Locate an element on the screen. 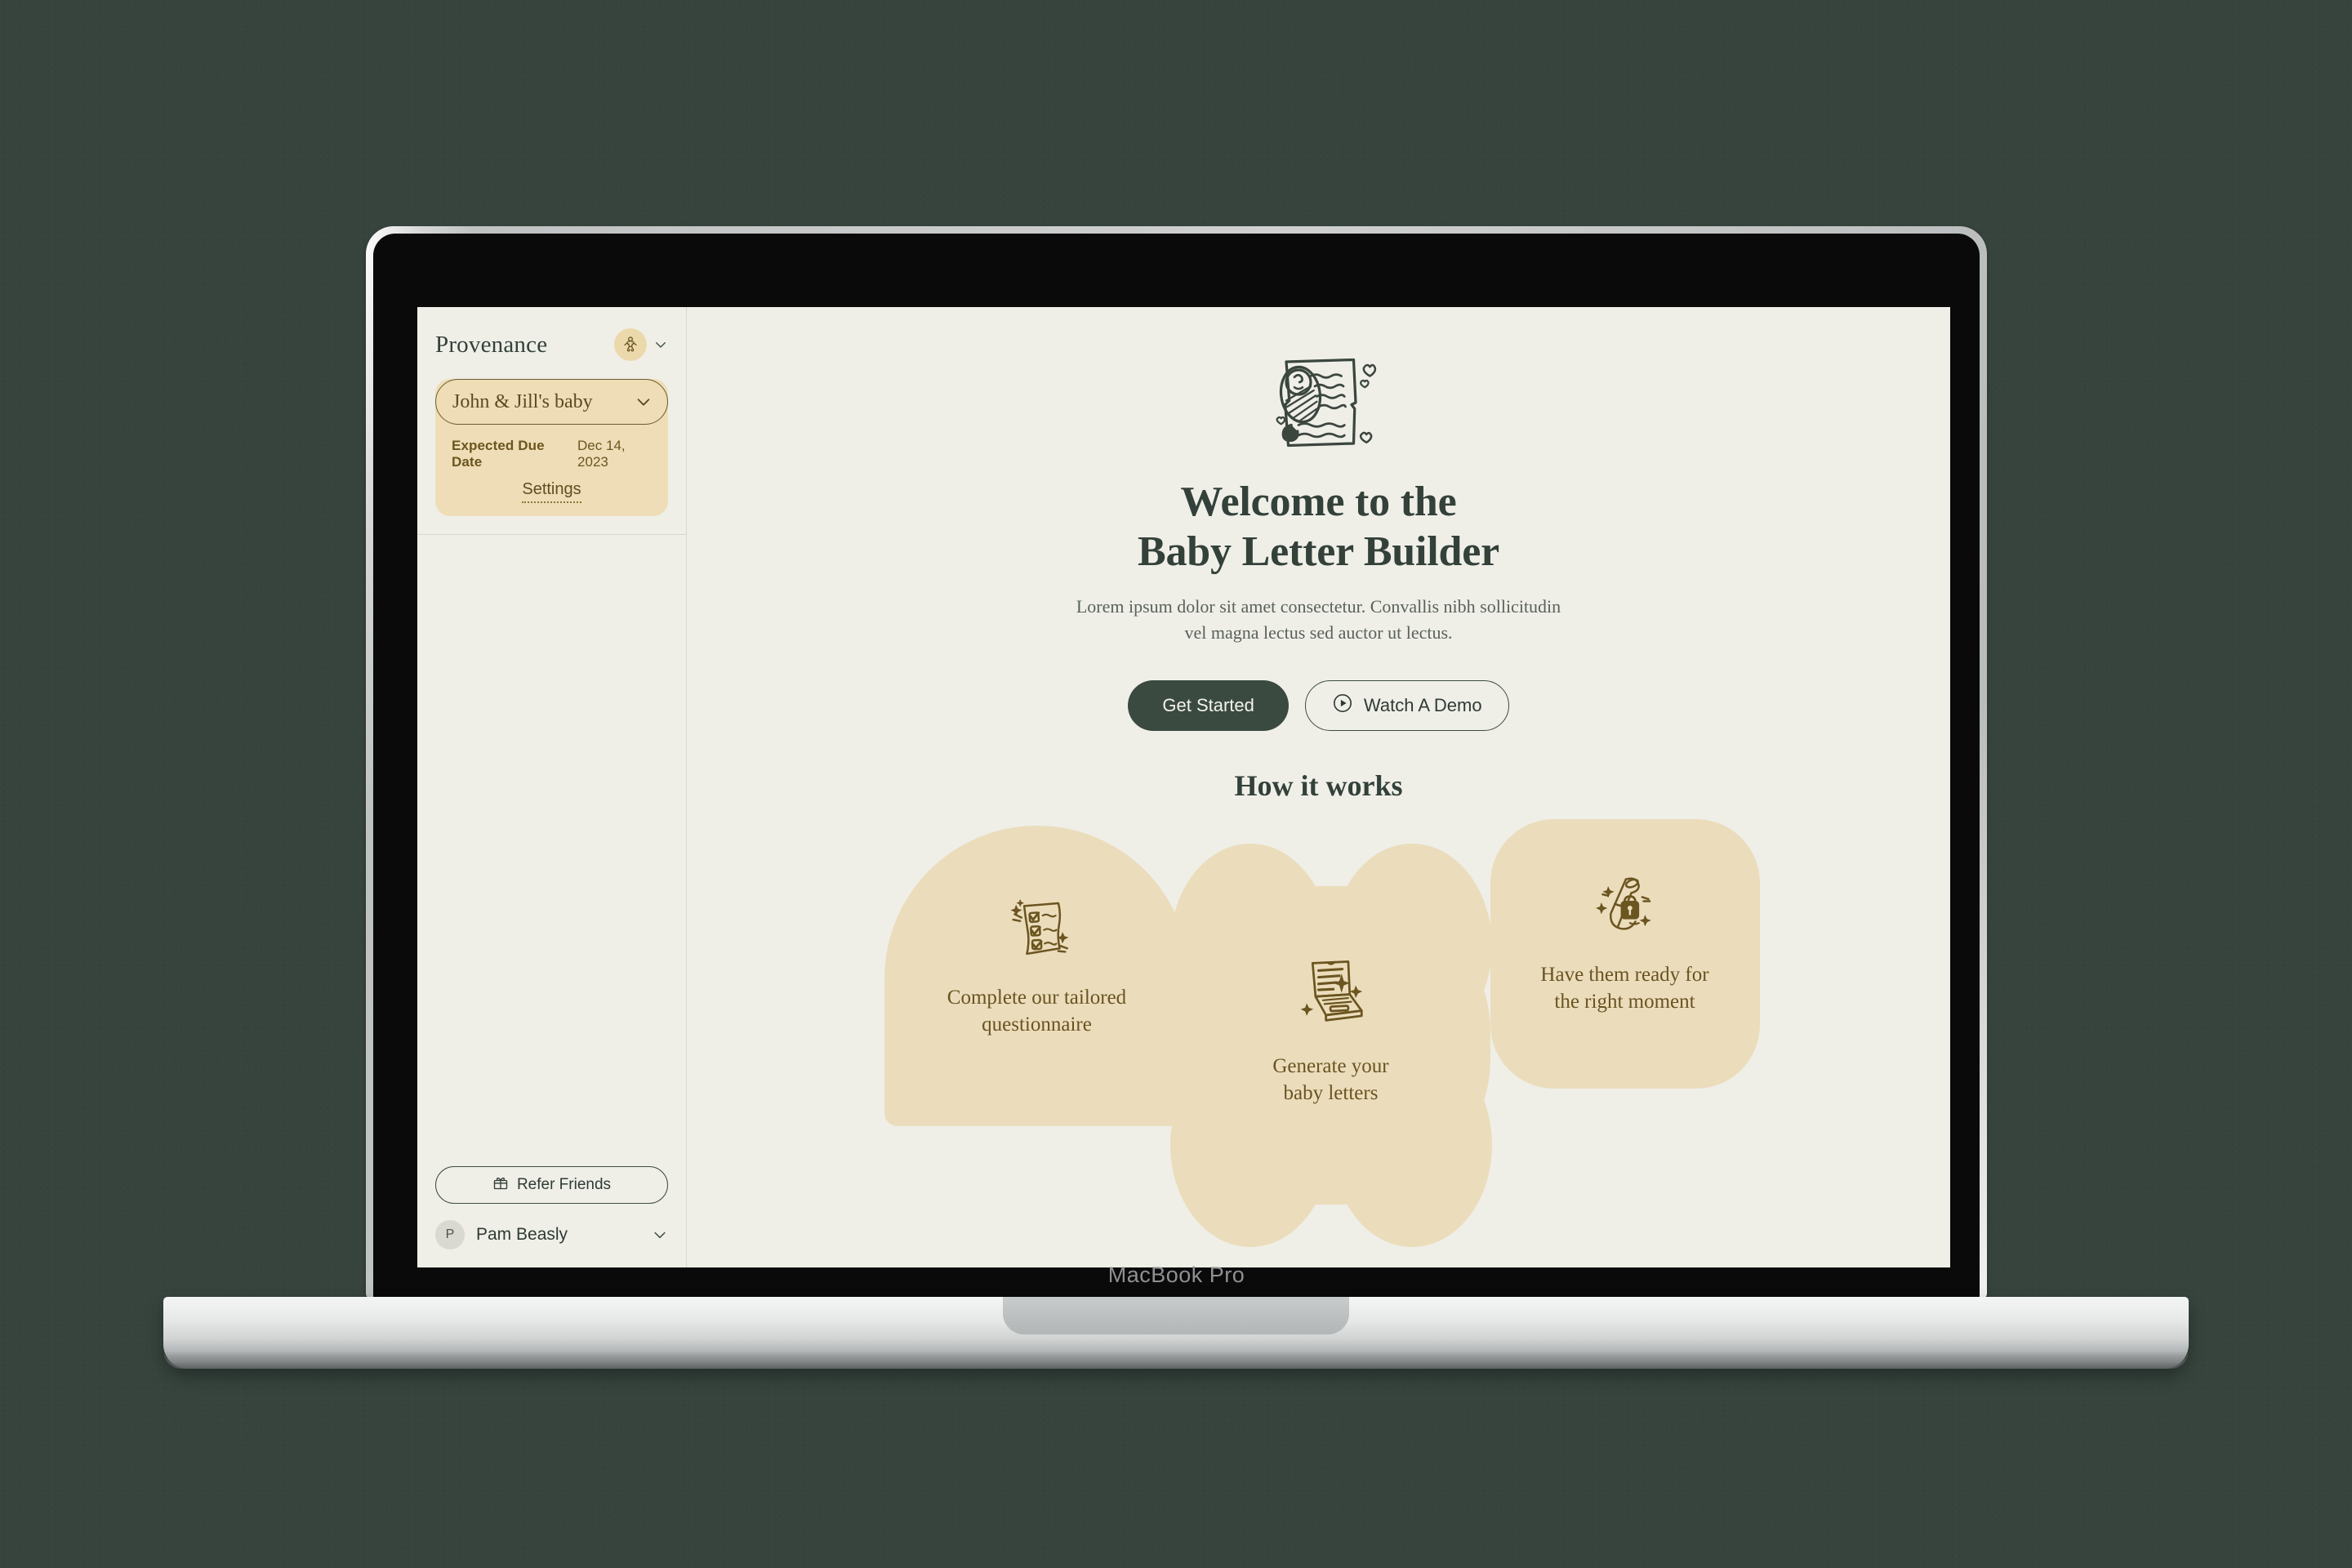  sidebar-header: Provenance is located at coordinates (551, 334).